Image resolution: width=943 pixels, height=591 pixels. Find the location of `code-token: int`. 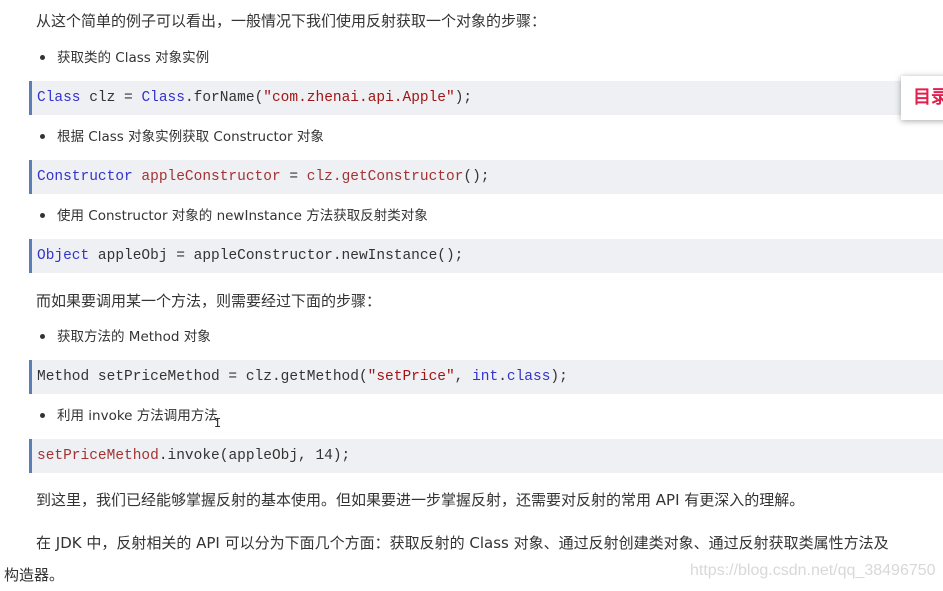

code-token: int is located at coordinates (485, 377).